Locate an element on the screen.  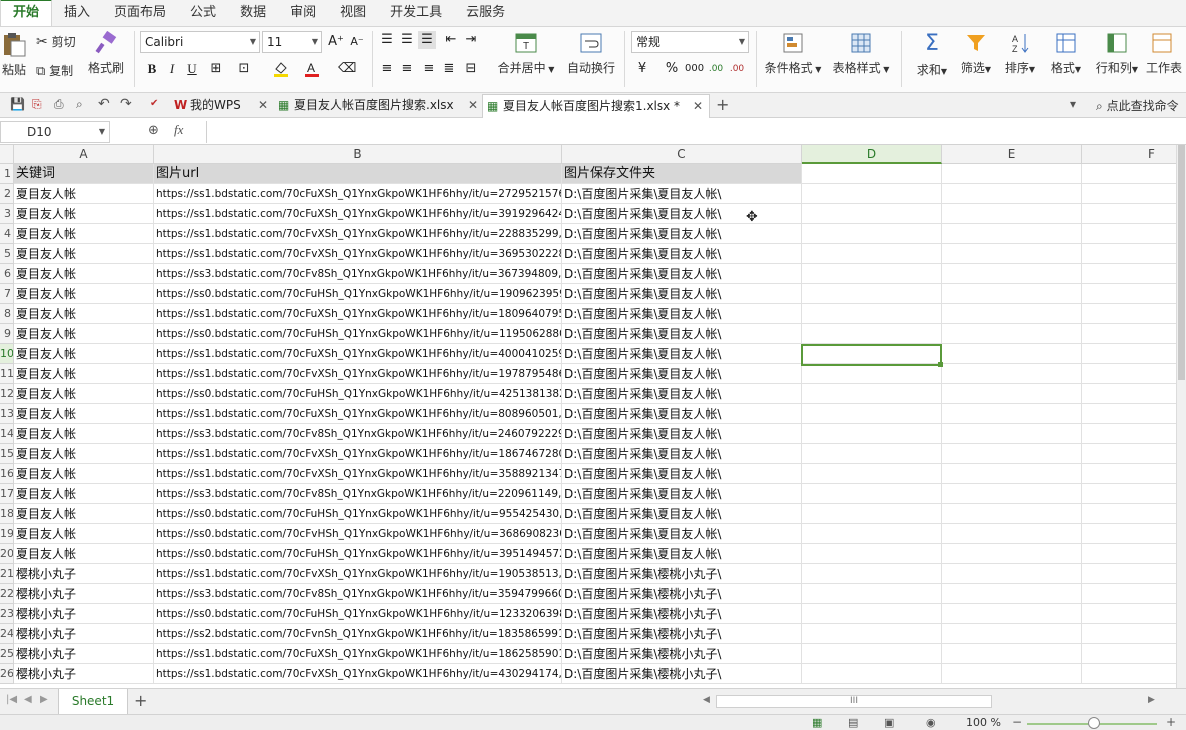
tab-my-wps: W 我的WPS ✕ is located at coordinates (222, 106).